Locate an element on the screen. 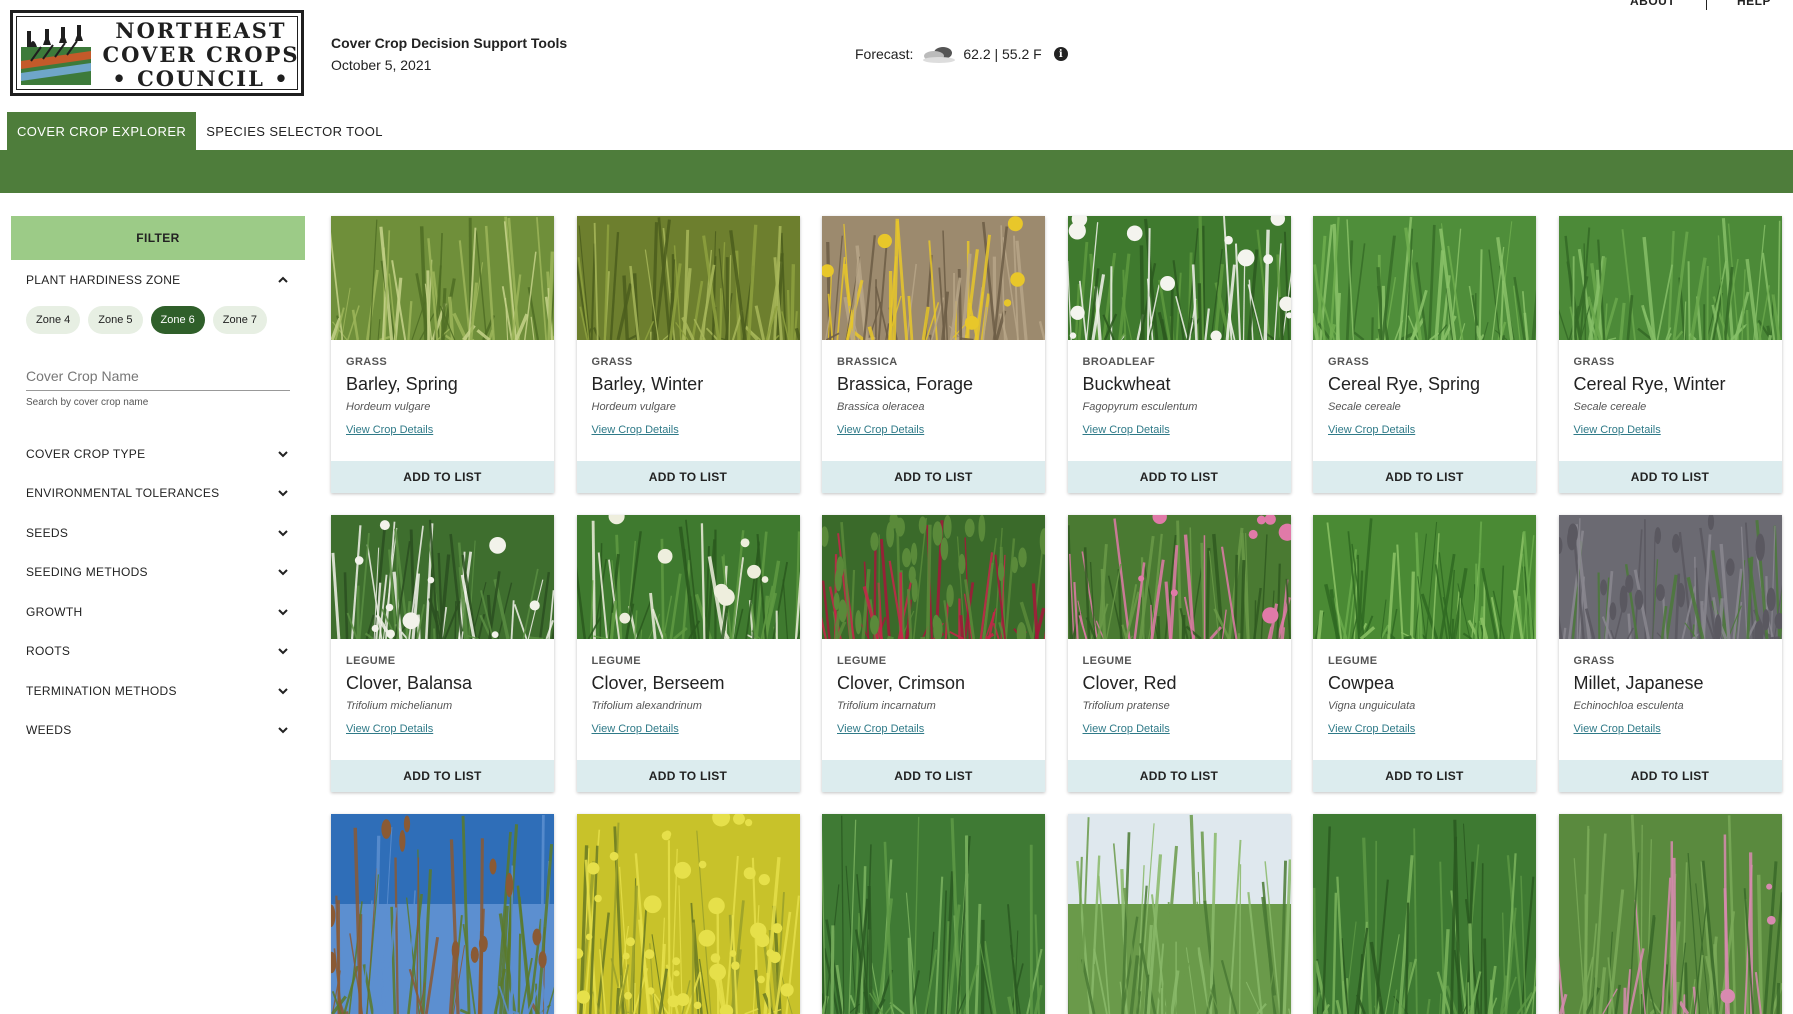 The image size is (1793, 1014). filter-cover-crop-type: COVER CROP TYPE is located at coordinates (158, 454).